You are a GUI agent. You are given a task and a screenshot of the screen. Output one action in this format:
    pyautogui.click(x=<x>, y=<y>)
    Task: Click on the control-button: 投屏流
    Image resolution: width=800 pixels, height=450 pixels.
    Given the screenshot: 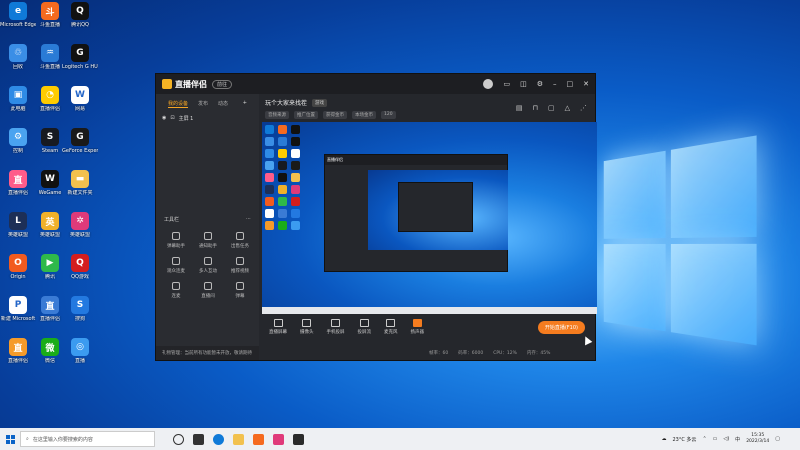 What is the action you would take?
    pyautogui.click(x=364, y=327)
    